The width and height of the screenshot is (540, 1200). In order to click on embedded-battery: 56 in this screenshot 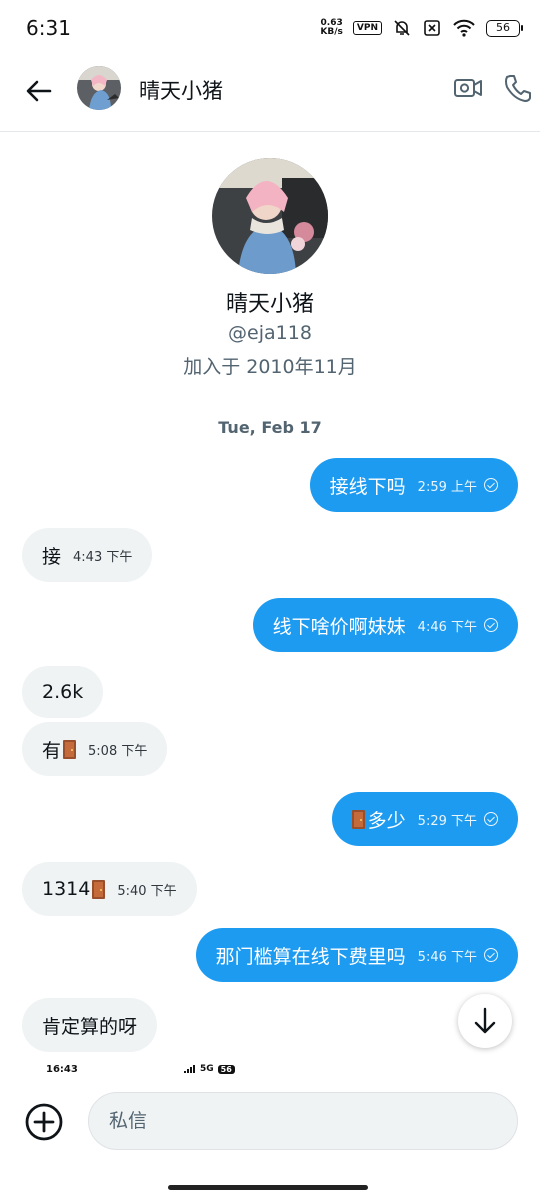, I will do `click(226, 1069)`.